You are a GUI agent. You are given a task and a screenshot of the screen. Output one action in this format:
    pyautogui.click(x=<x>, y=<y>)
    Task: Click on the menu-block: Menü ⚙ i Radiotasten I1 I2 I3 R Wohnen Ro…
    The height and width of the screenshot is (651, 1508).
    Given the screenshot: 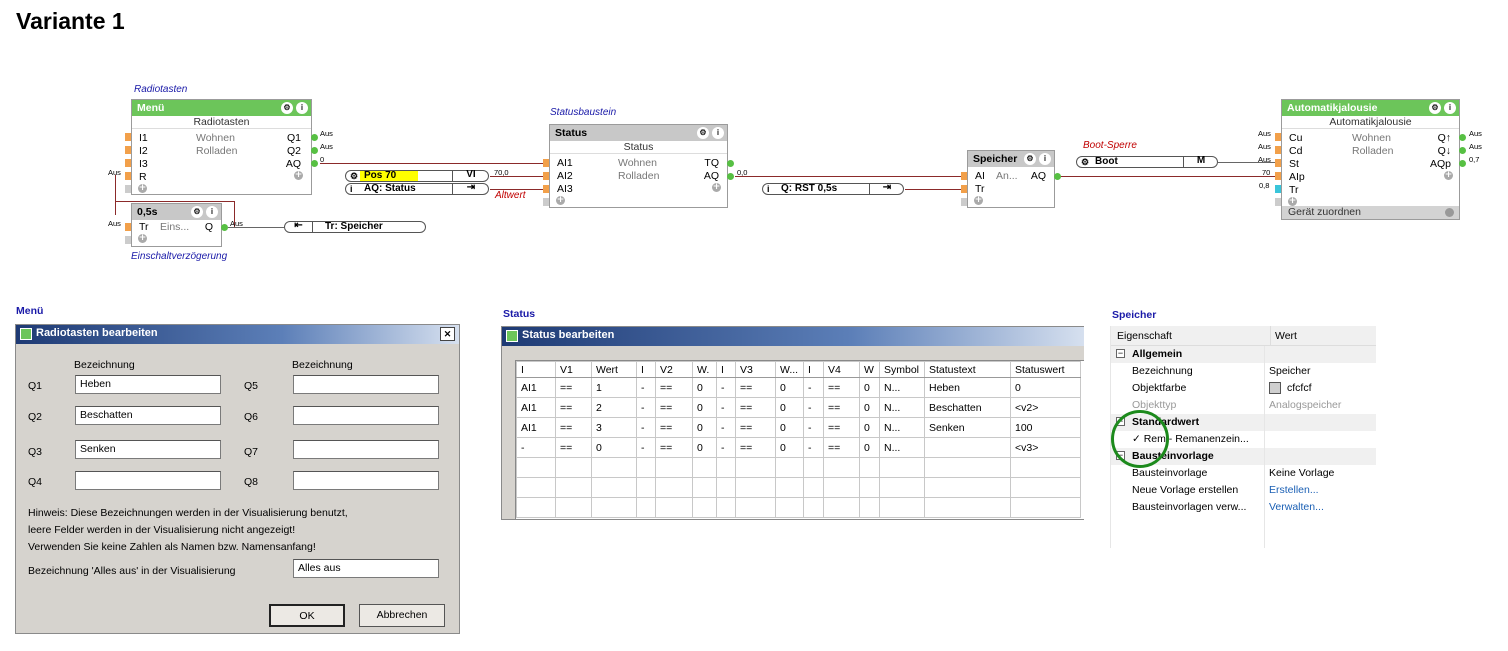 What is the action you would take?
    pyautogui.click(x=221, y=147)
    